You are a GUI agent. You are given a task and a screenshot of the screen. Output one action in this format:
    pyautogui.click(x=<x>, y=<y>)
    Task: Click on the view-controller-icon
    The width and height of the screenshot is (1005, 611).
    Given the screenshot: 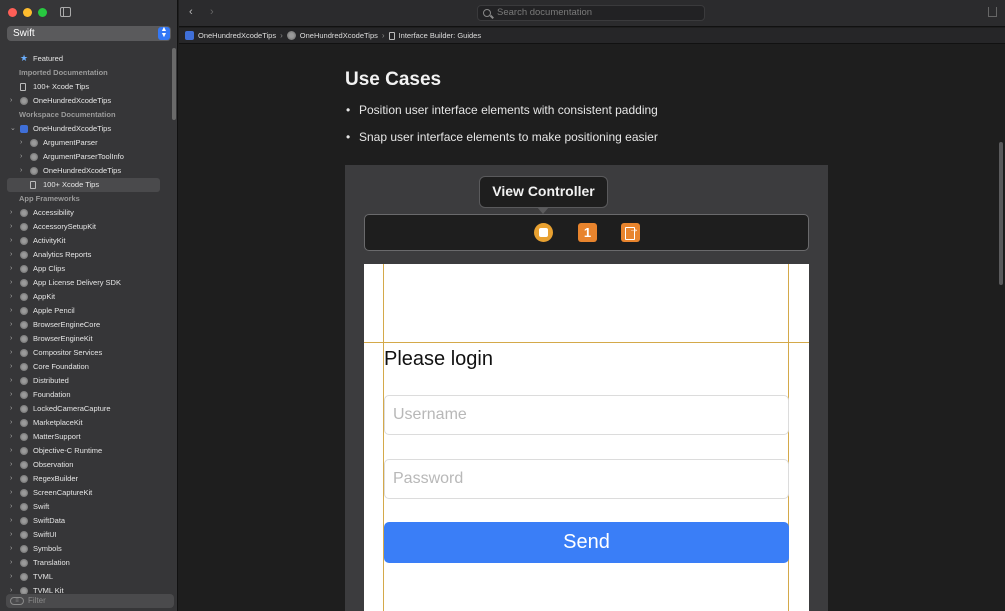 What is the action you would take?
    pyautogui.click(x=543, y=232)
    